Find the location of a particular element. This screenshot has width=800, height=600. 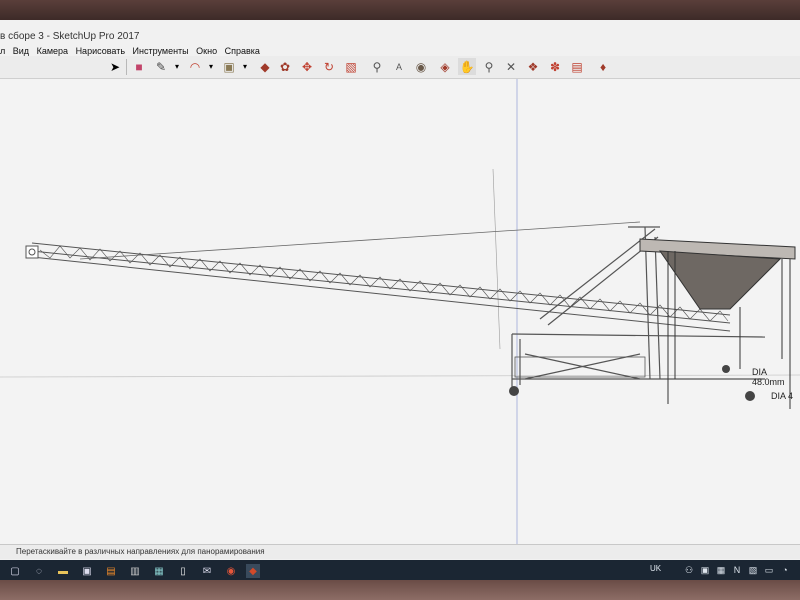

app-icon: ▥ is located at coordinates (135, 571).